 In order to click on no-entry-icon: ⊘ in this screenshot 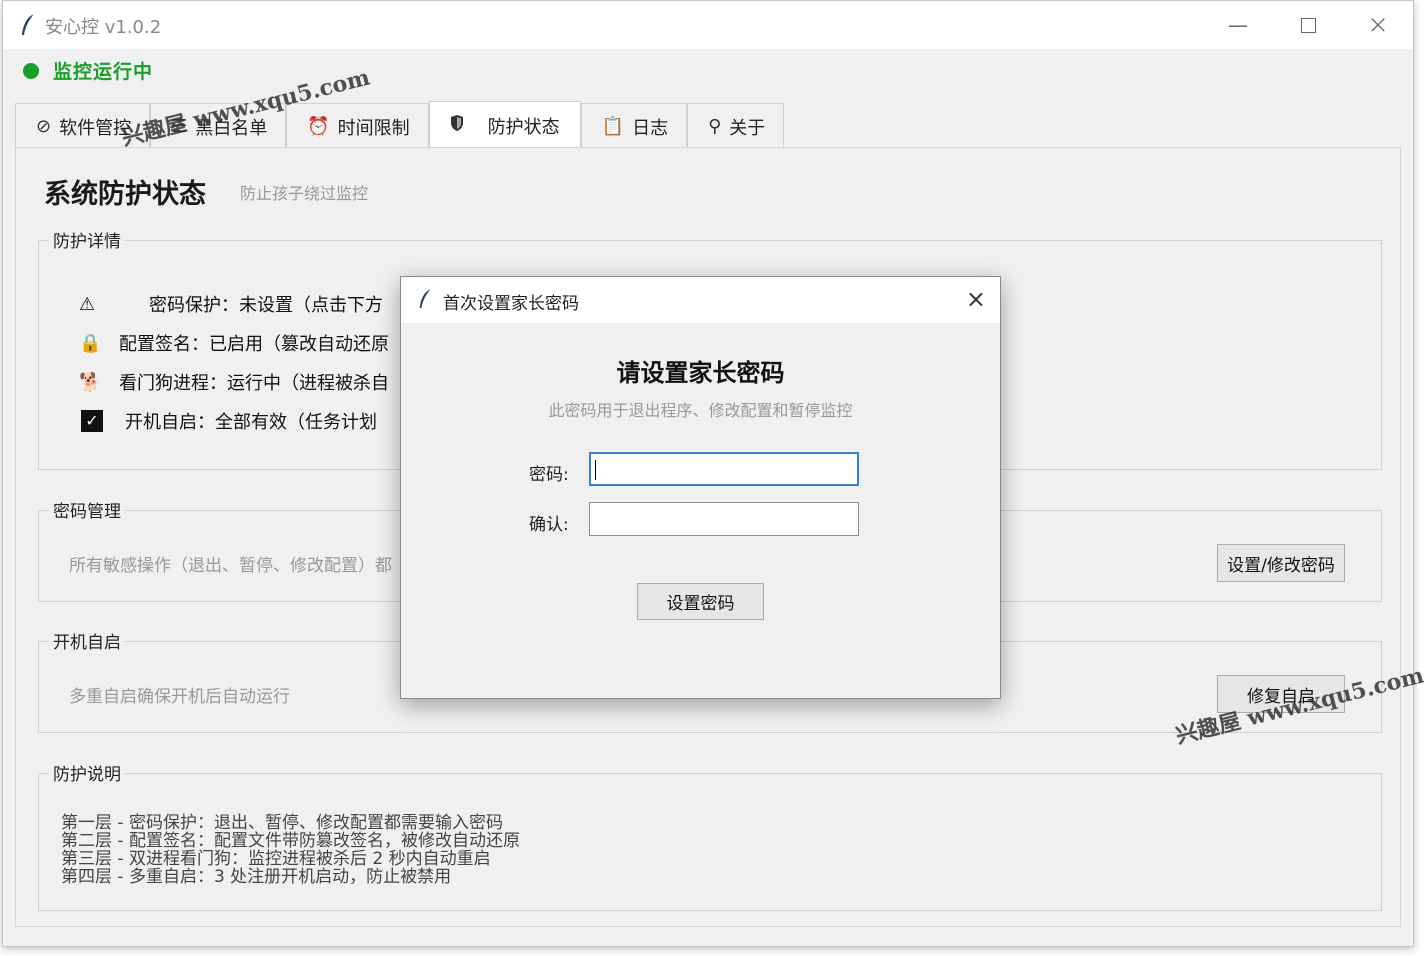, I will do `click(44, 126)`.